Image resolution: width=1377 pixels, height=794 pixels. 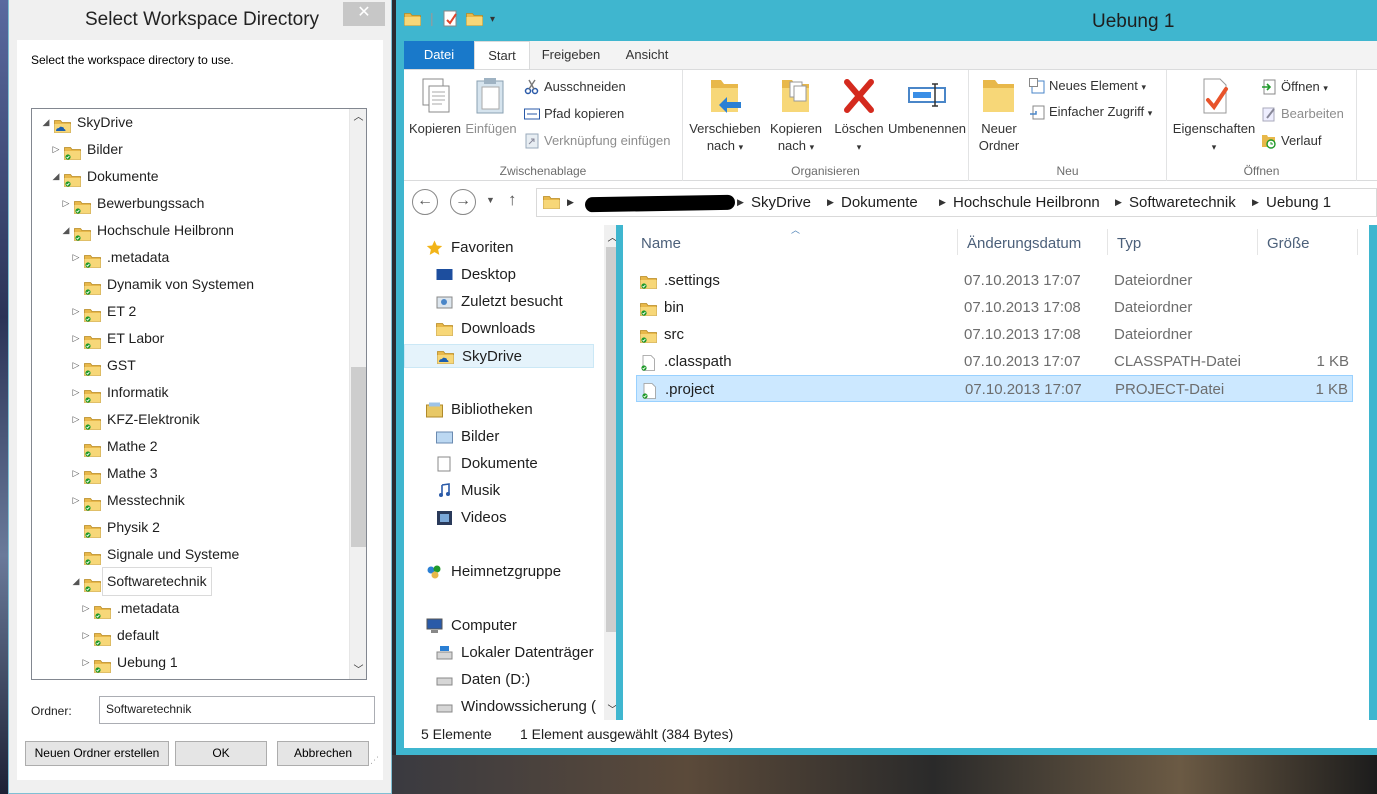 What do you see at coordinates (503, 275) in the screenshot?
I see `nav-item-desktop: Desktop` at bounding box center [503, 275].